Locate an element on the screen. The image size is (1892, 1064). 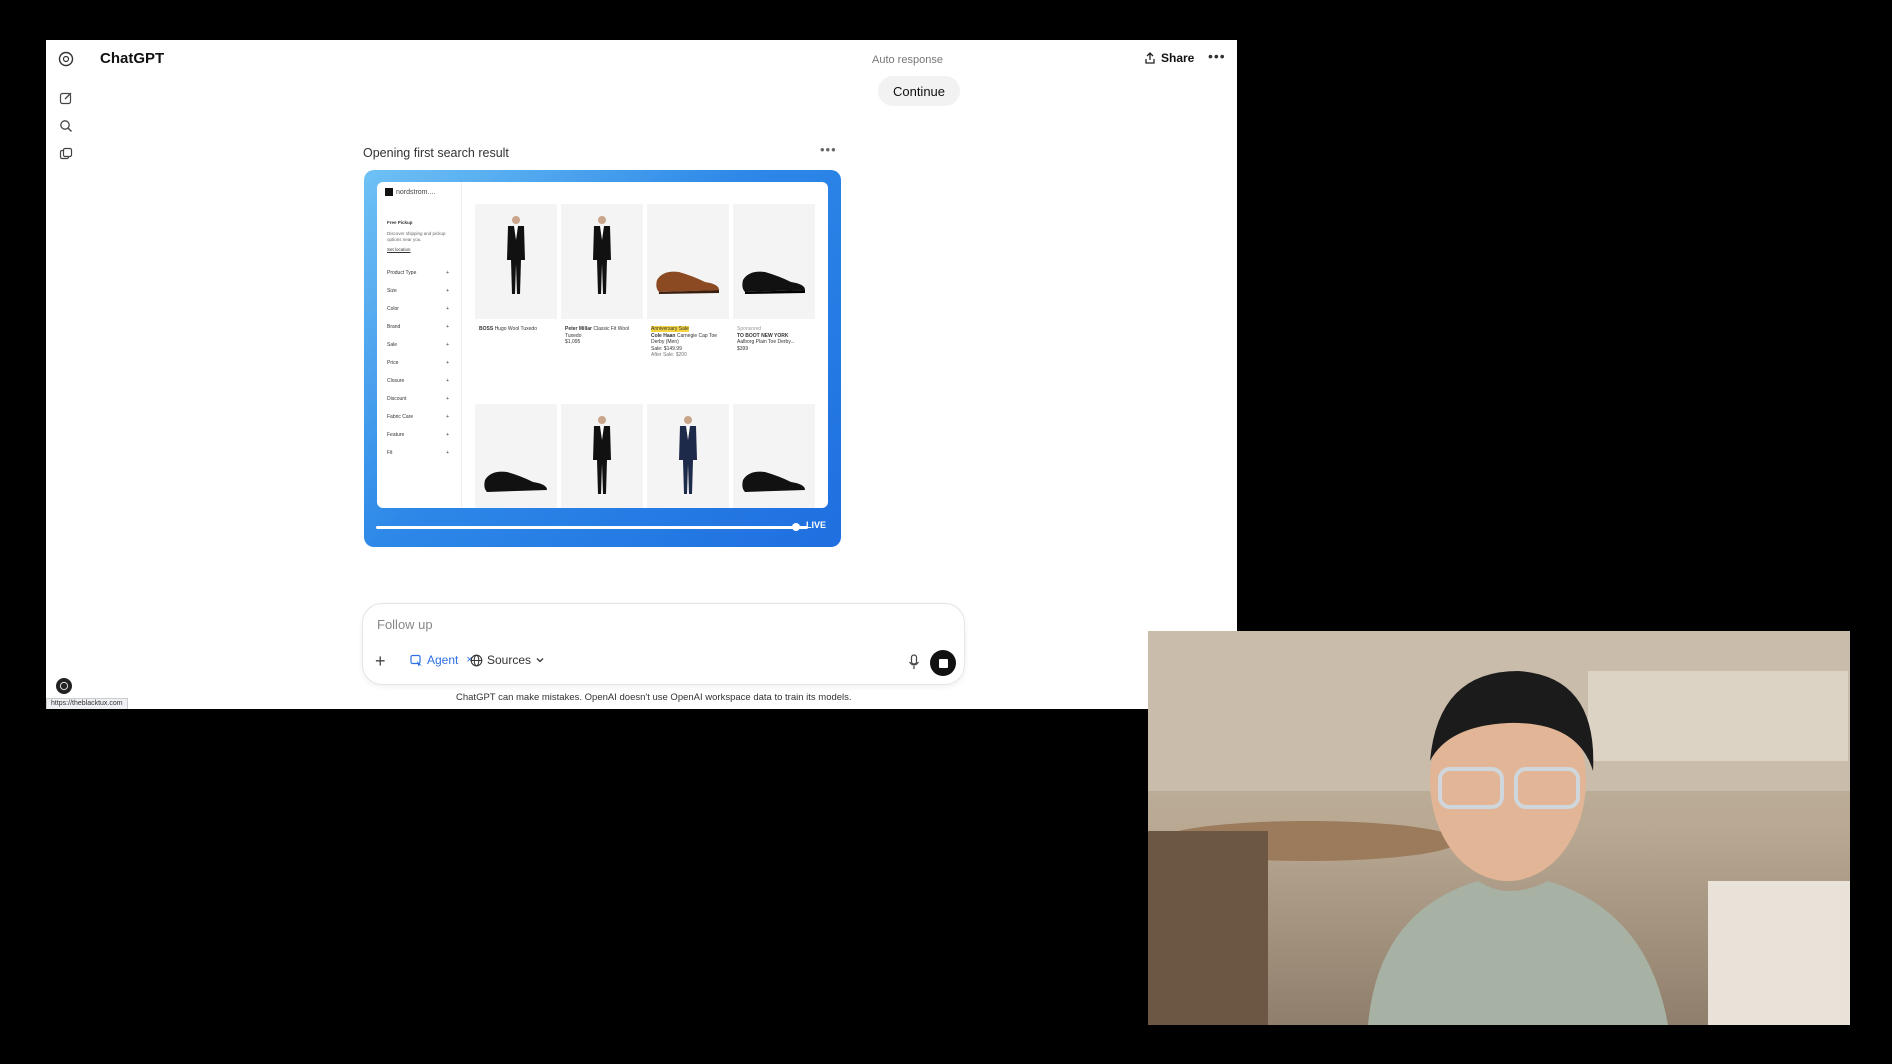
presenter-video-frame is located at coordinates (1499, 828).